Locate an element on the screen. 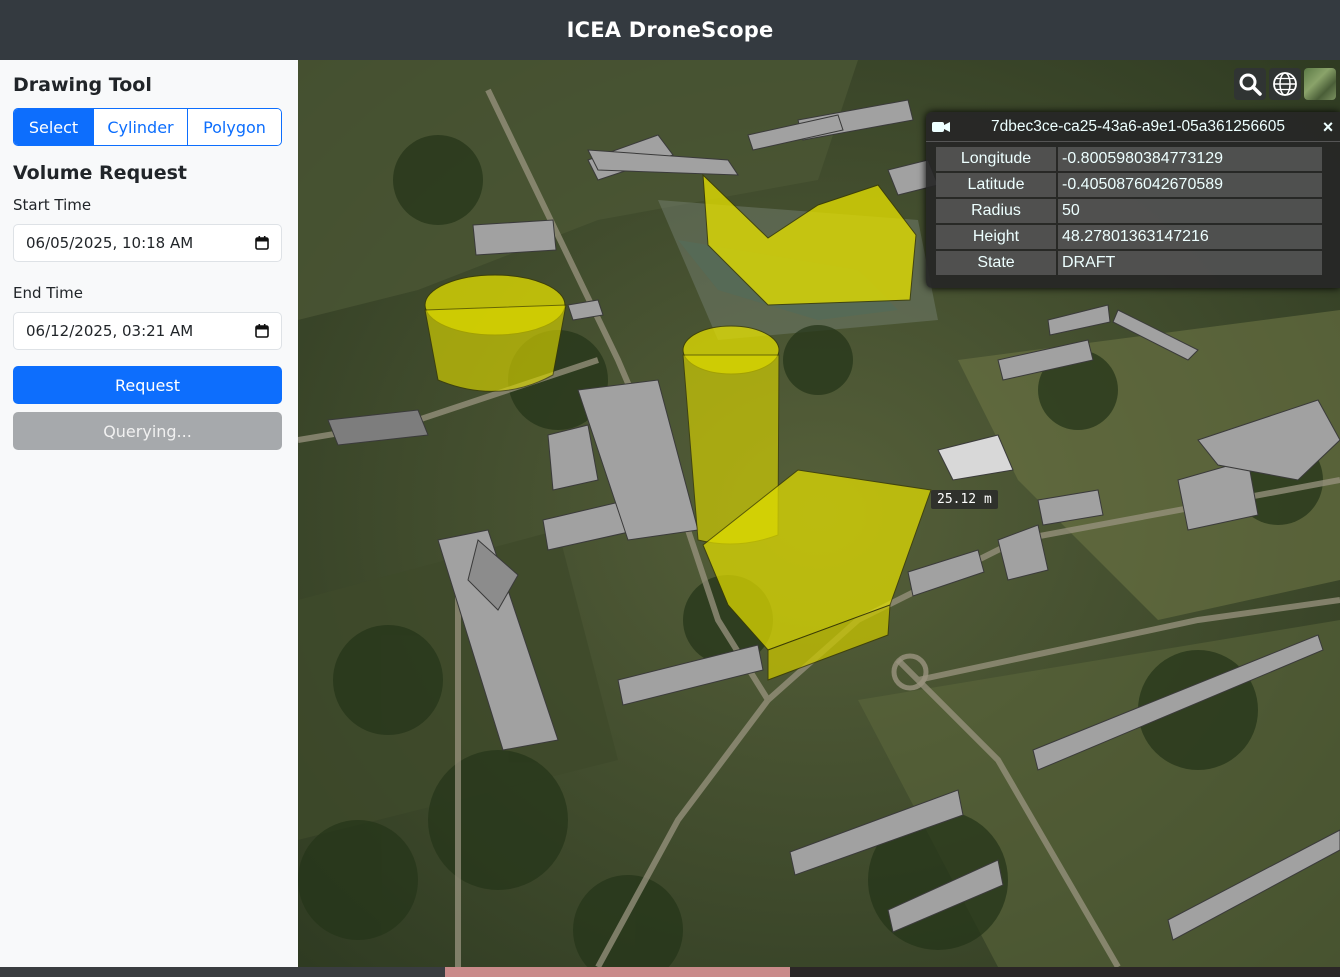  table-row: Height 48.27801363147216 is located at coordinates (1129, 237).